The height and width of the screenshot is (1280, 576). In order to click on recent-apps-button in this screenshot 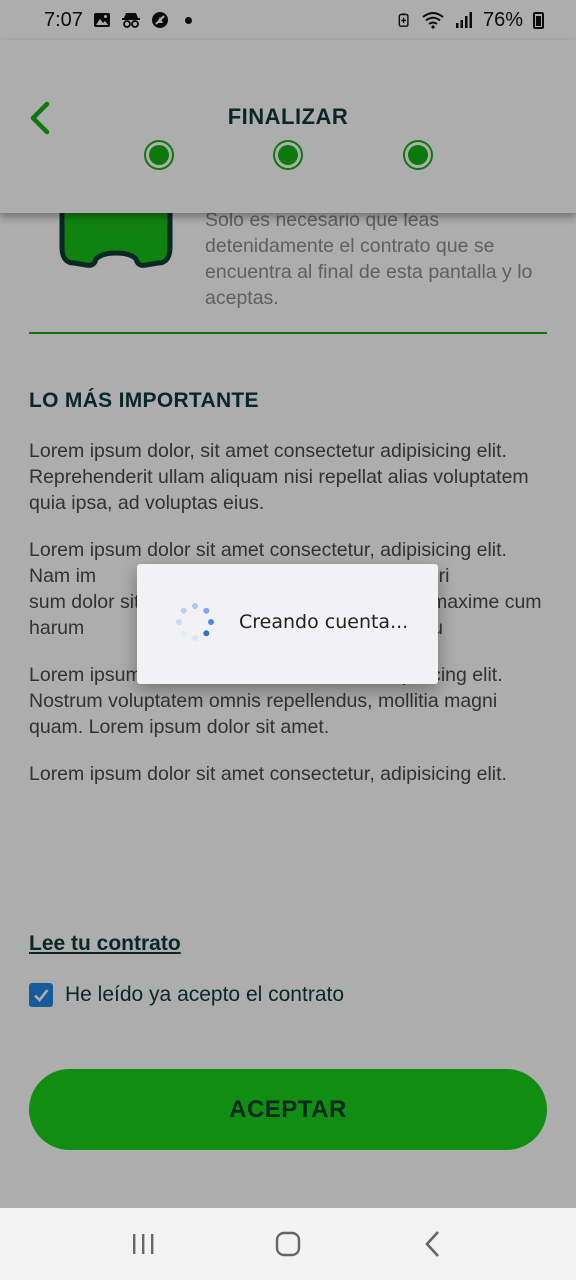, I will do `click(143, 1244)`.